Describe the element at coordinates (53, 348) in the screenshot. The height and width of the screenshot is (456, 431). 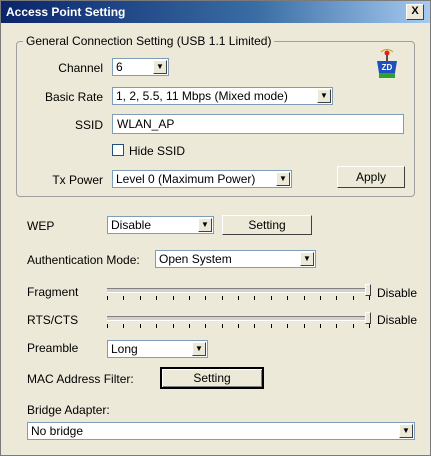
I see `preamble-label: Preamble` at that location.